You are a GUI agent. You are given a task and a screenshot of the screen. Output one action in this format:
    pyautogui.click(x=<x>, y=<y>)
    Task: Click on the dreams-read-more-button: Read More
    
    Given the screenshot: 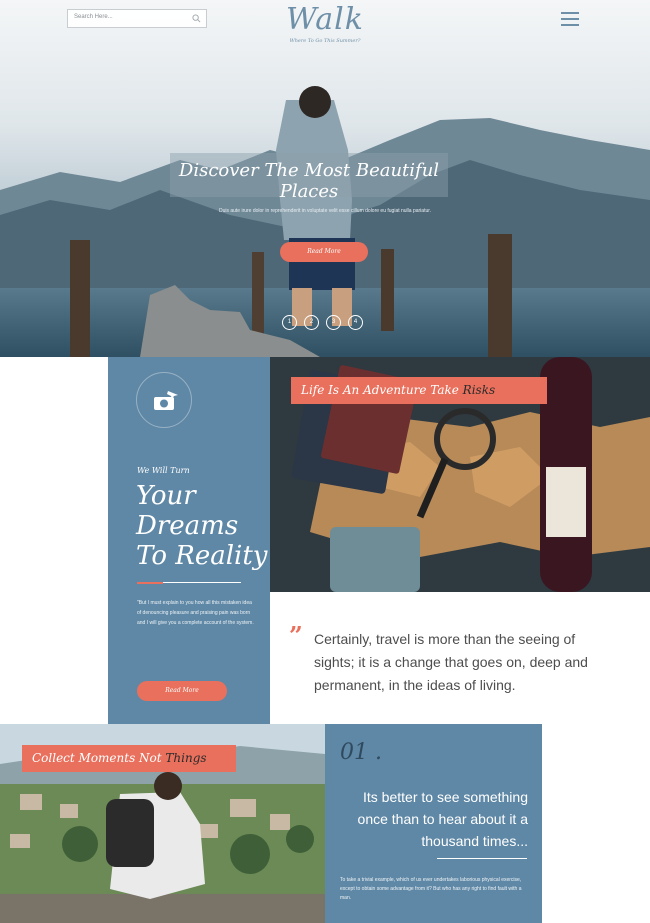 What is the action you would take?
    pyautogui.click(x=182, y=691)
    